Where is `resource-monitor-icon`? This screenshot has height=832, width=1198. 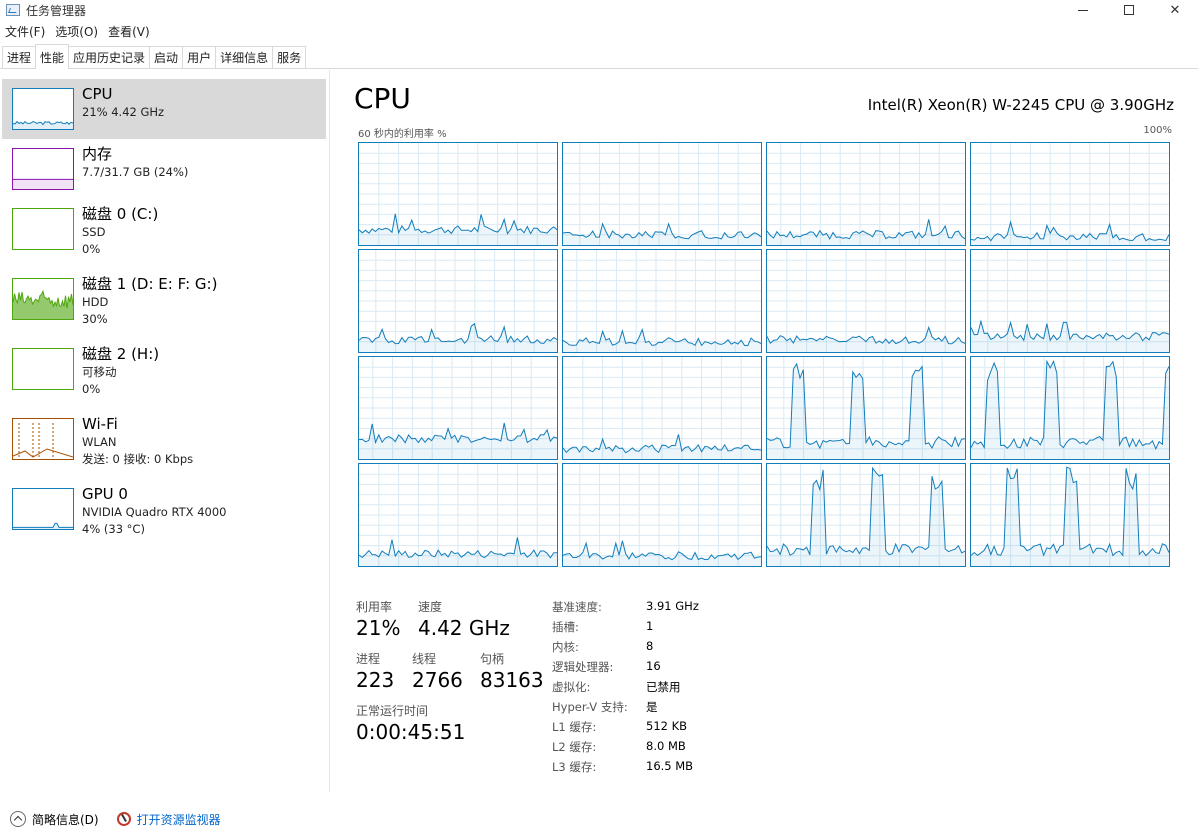
resource-monitor-icon is located at coordinates (123, 819).